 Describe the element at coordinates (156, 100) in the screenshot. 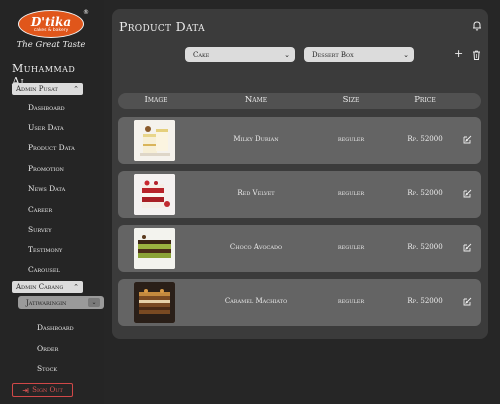

I see `column-header-image: Image` at that location.